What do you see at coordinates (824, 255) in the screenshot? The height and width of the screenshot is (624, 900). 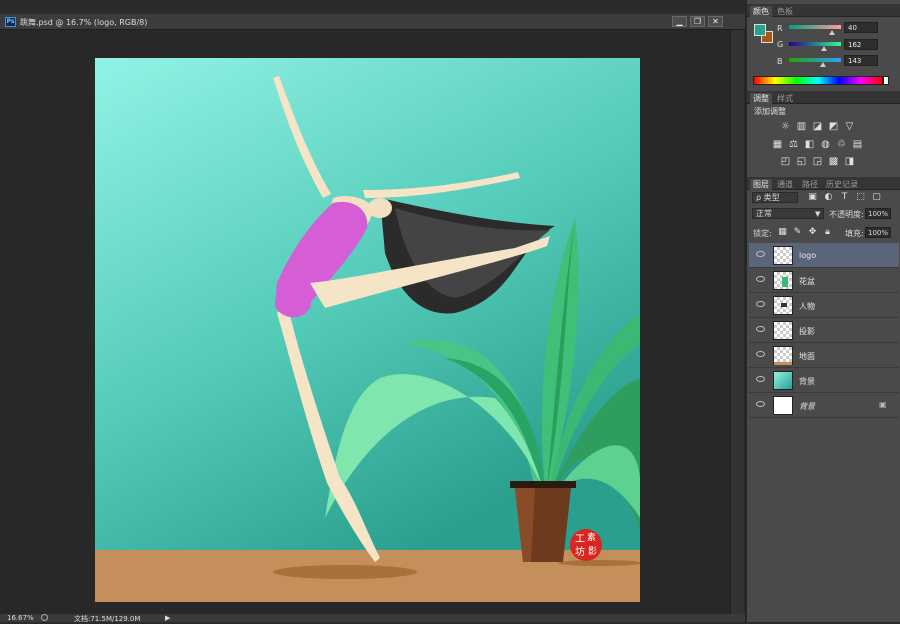 I see `layer-row: logo` at bounding box center [824, 255].